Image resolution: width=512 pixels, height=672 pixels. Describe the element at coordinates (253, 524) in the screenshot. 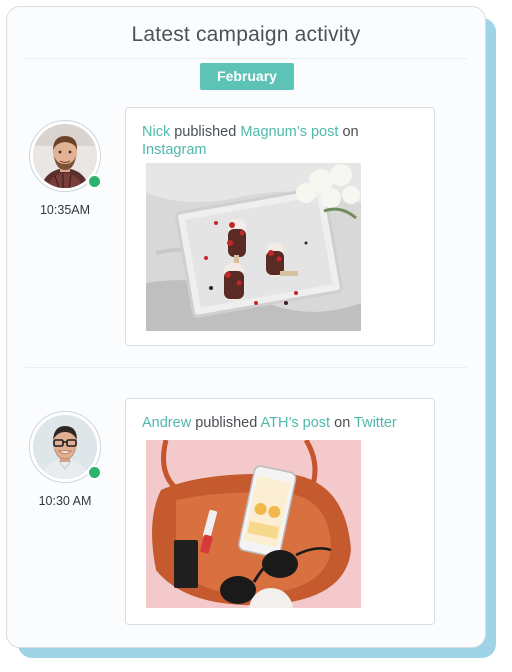

I see `post-image-bag-phone` at that location.